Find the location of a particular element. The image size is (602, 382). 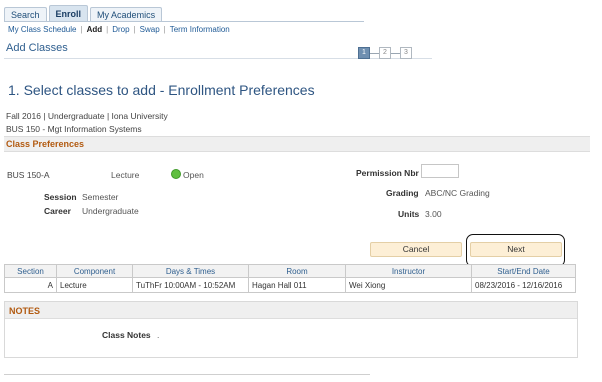

column-header-days-times: Days & Times is located at coordinates (190, 271).